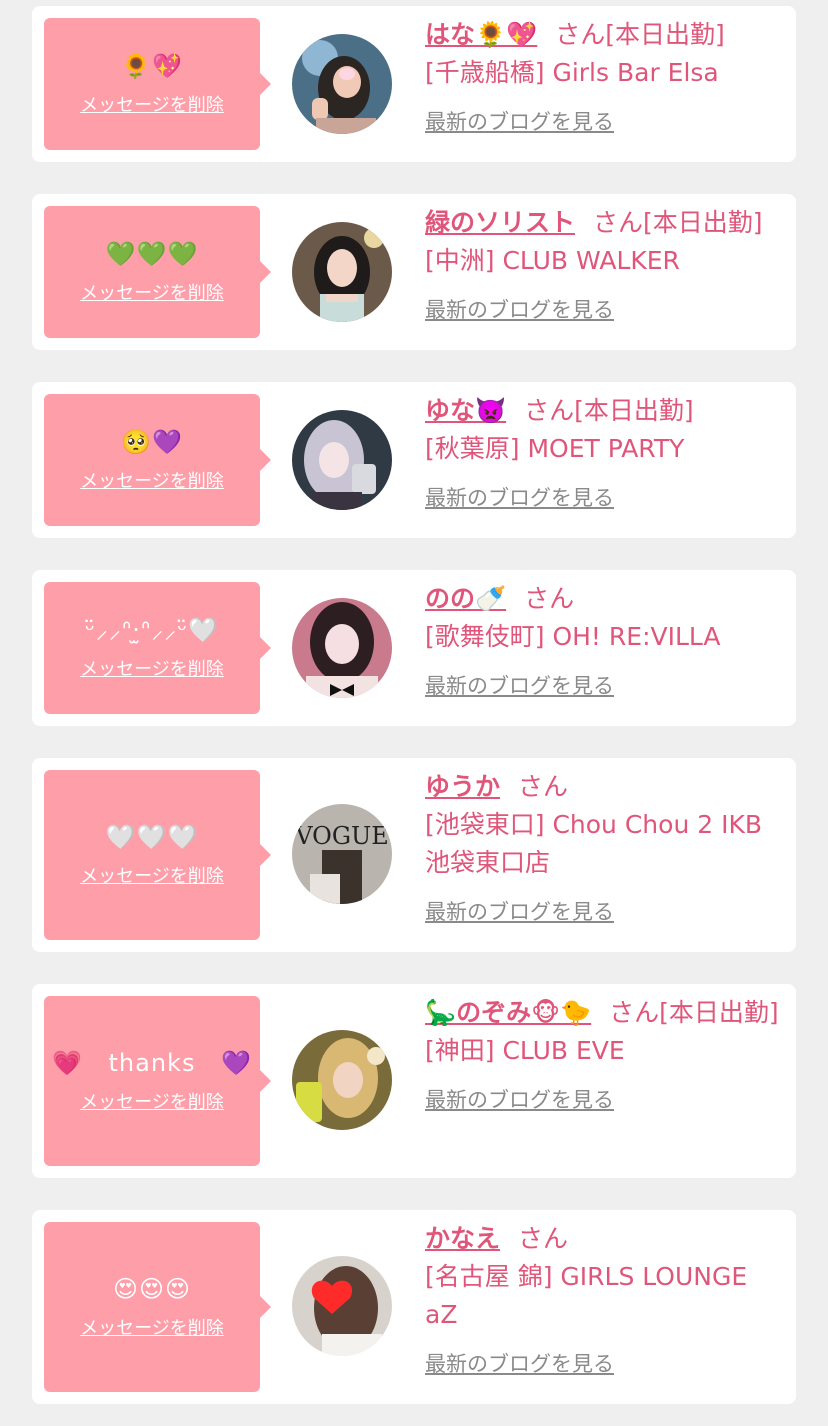 Image resolution: width=828 pixels, height=1426 pixels. What do you see at coordinates (236, 1063) in the screenshot?
I see `purple-heart-icon: 💜` at bounding box center [236, 1063].